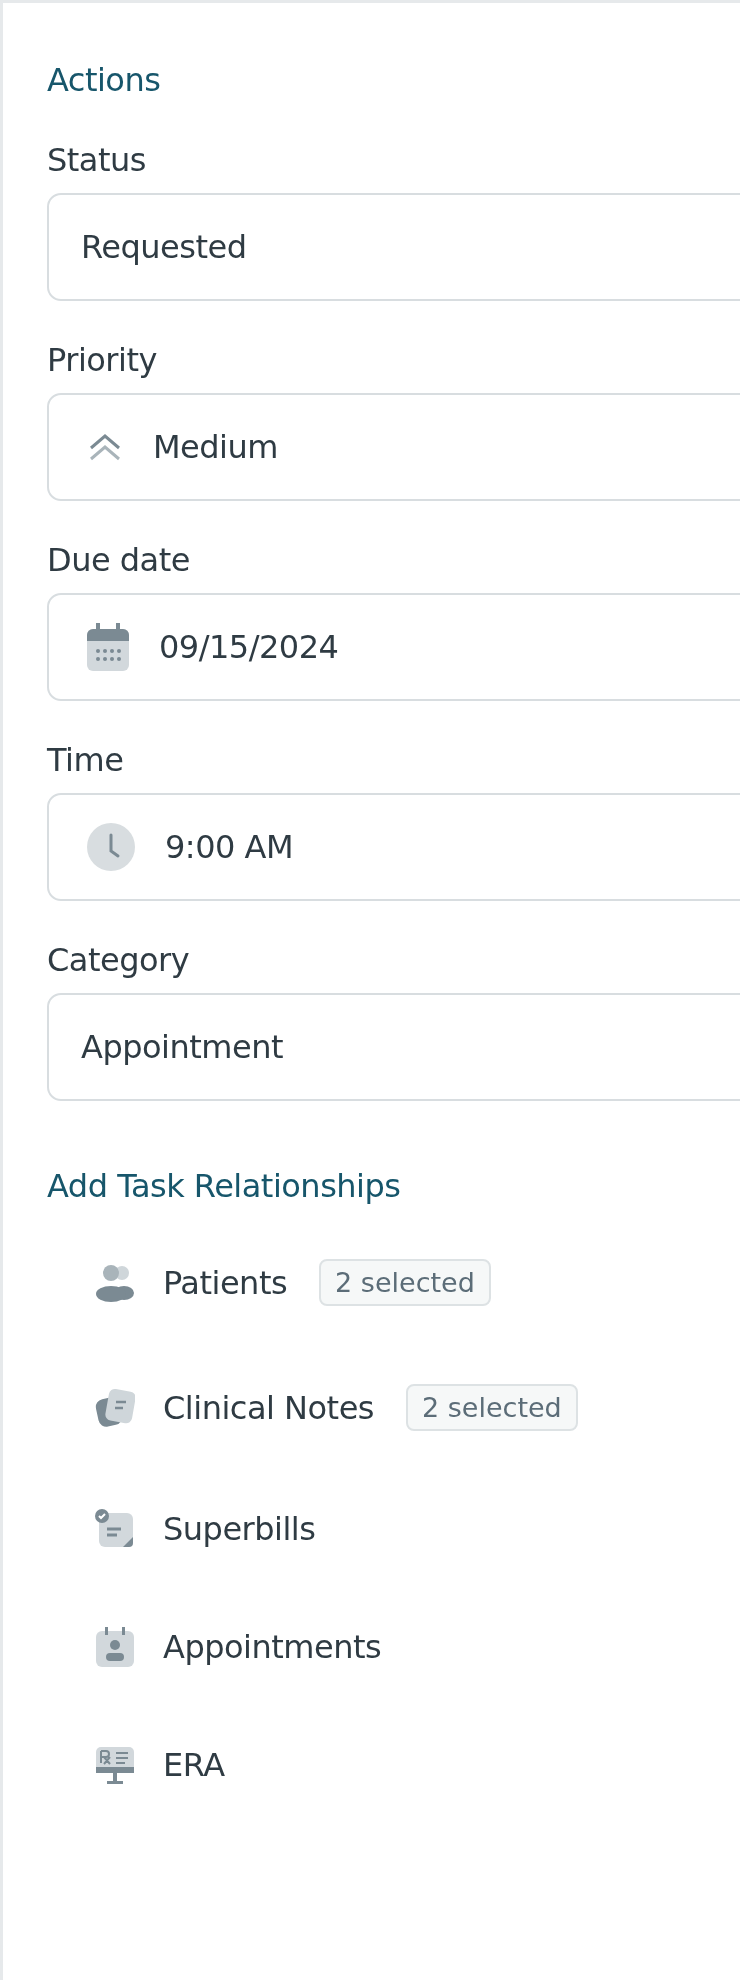 Image resolution: width=740 pixels, height=1980 pixels. What do you see at coordinates (115, 1529) in the screenshot?
I see `checked-document-icon` at bounding box center [115, 1529].